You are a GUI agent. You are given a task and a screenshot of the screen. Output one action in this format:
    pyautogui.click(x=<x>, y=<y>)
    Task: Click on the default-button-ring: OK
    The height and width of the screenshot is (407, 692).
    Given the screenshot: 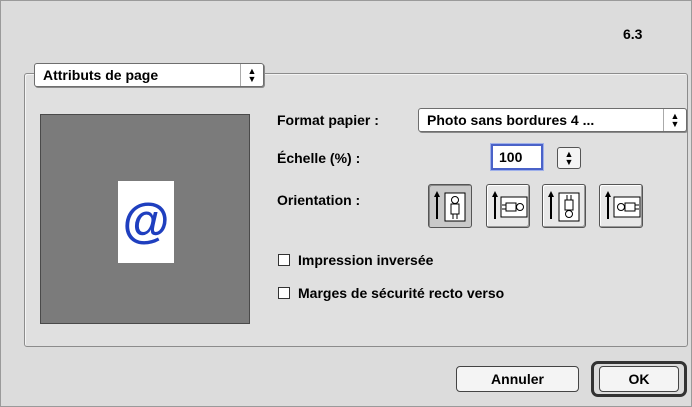 What is the action you would take?
    pyautogui.click(x=639, y=379)
    